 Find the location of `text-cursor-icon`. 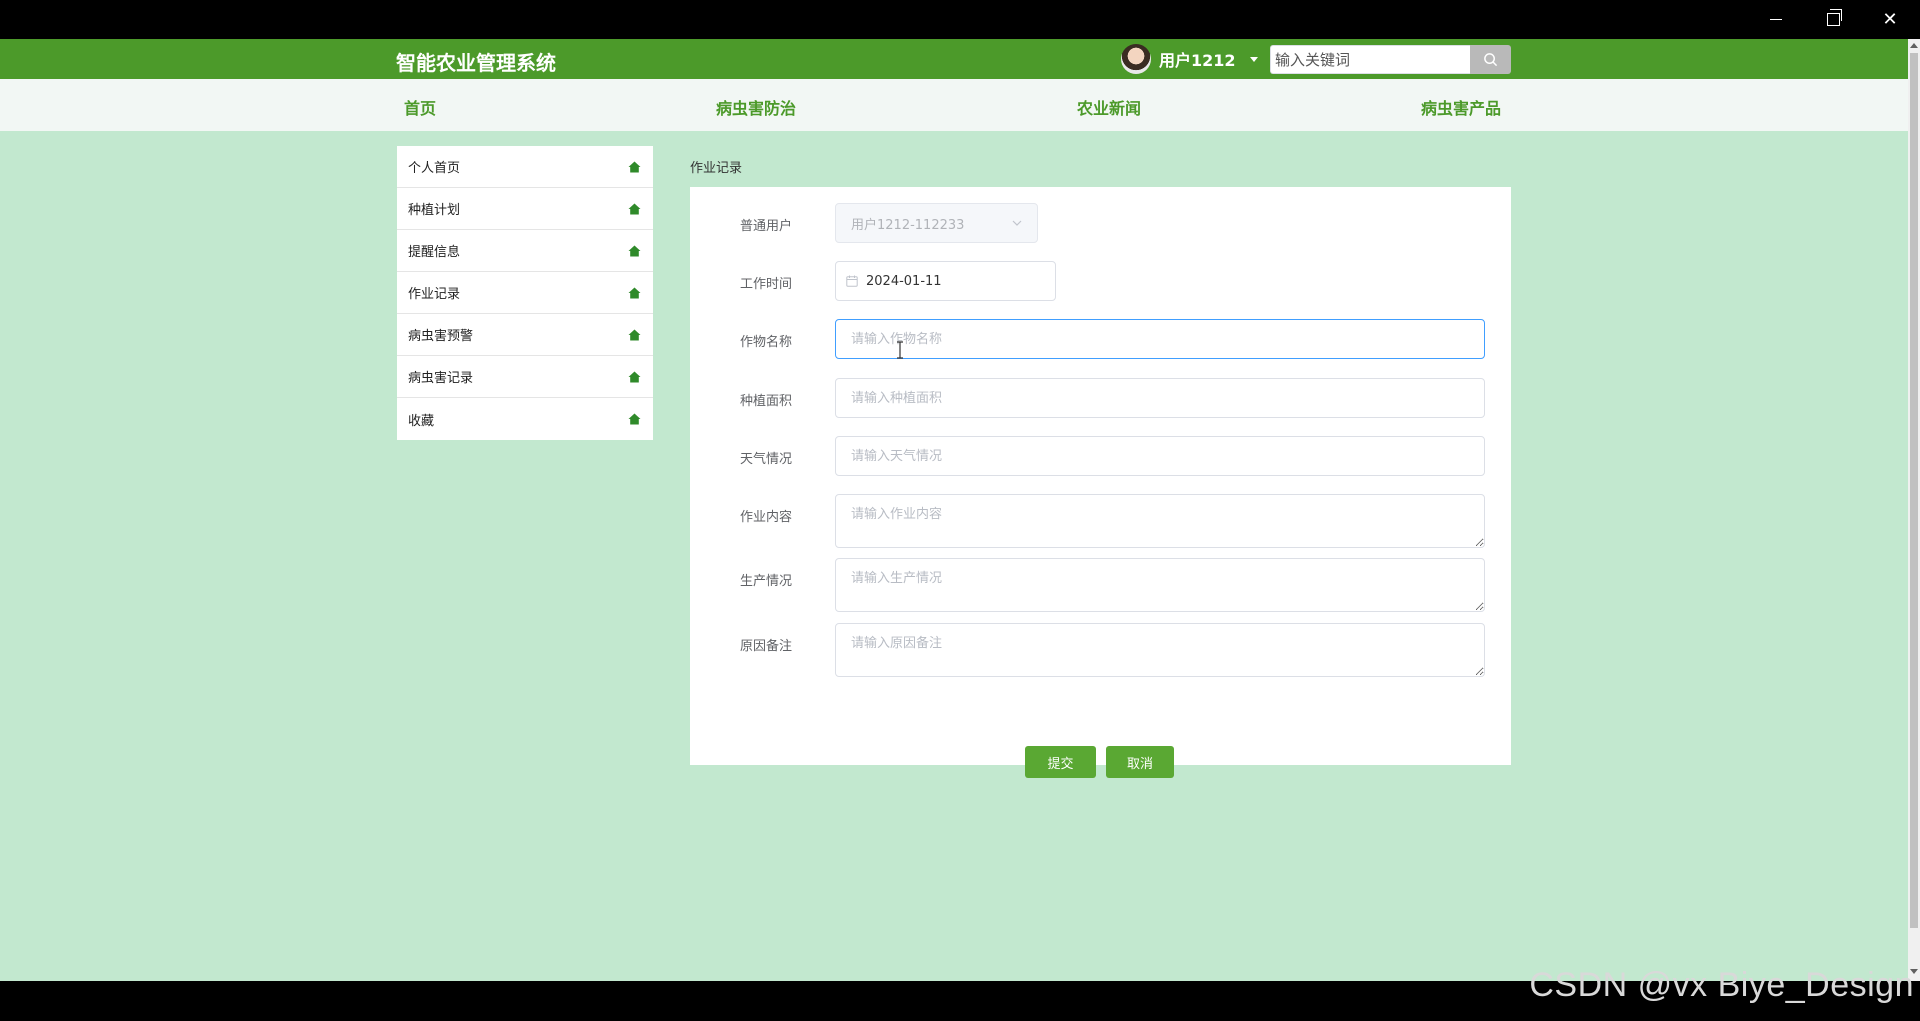

text-cursor-icon is located at coordinates (900, 350).